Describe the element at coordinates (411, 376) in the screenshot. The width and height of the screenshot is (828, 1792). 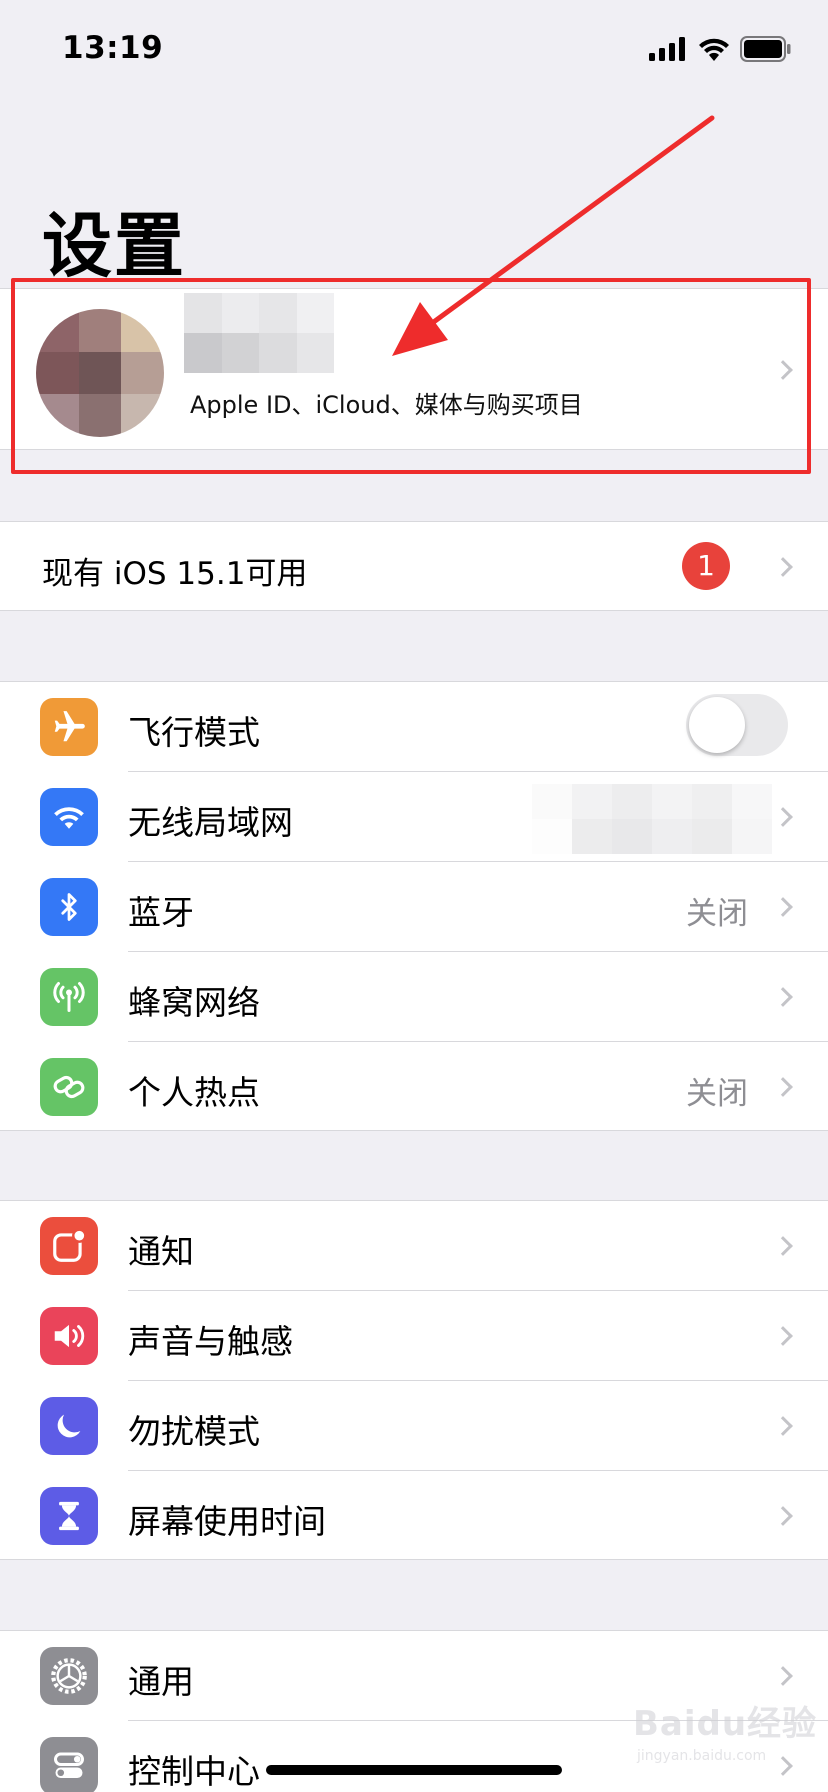
I see `annotation-highlight-box` at that location.